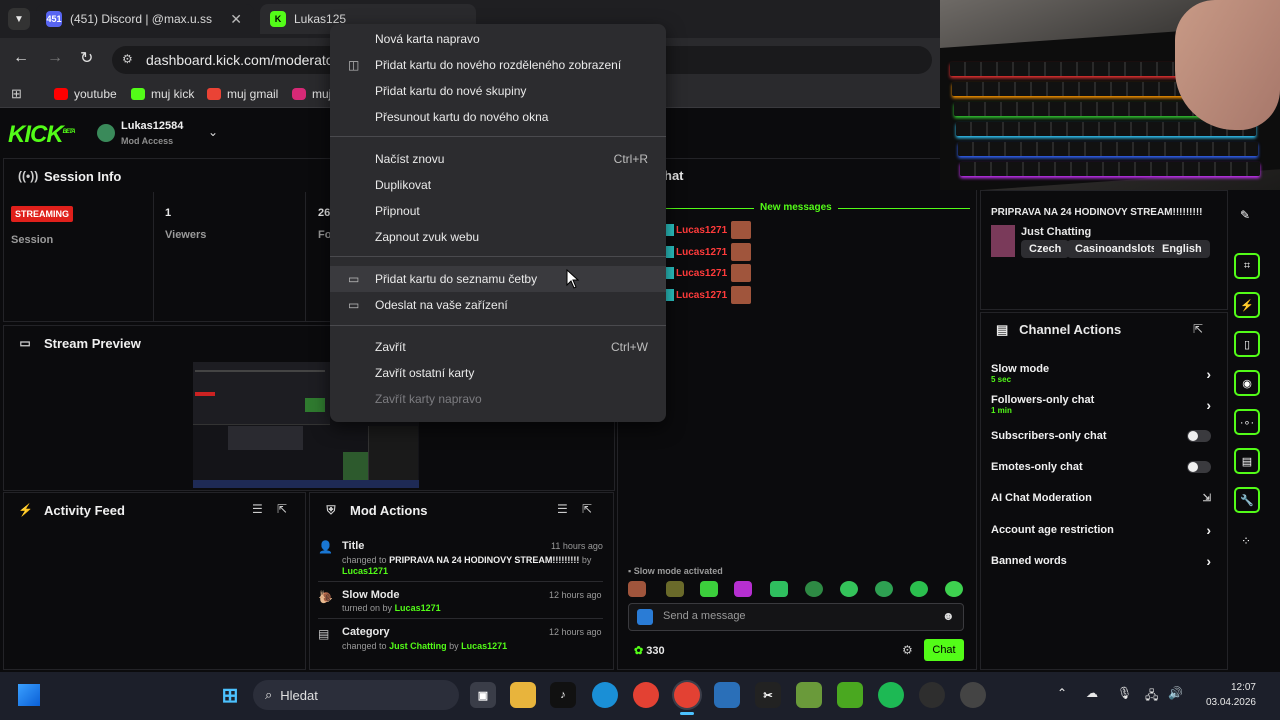 The width and height of the screenshot is (1280, 720). What do you see at coordinates (145, 19) in the screenshot?
I see `tab-discord: 451 (451) Discord | @max.u.ss ✕` at bounding box center [145, 19].